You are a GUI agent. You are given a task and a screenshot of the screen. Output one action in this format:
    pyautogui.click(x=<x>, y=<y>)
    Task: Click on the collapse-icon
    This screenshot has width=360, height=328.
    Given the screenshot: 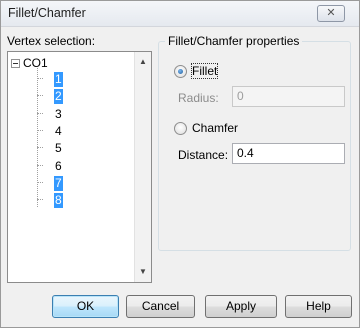 What is the action you would take?
    pyautogui.click(x=15, y=63)
    